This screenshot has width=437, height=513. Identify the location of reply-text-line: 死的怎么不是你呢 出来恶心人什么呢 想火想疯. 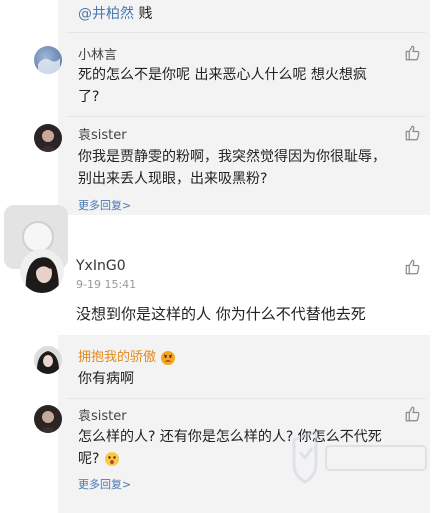
(222, 75).